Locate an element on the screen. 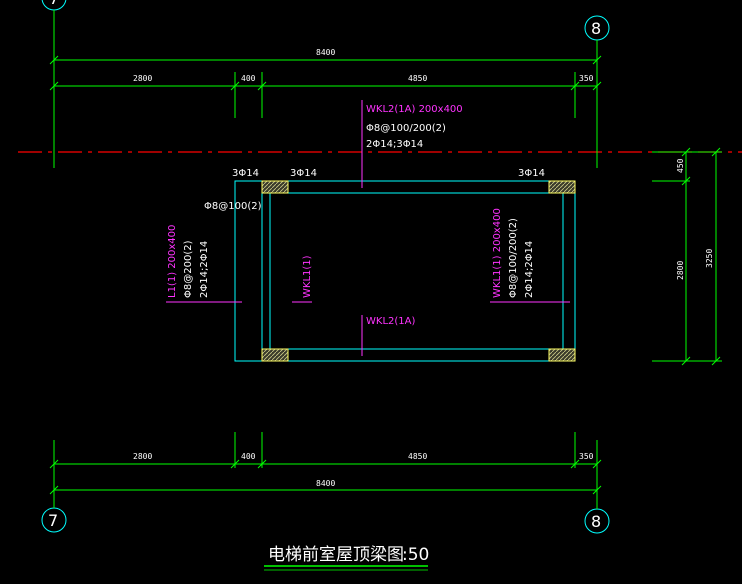 This screenshot has height=584, width=742. drawing-scale: :50 is located at coordinates (415, 555).